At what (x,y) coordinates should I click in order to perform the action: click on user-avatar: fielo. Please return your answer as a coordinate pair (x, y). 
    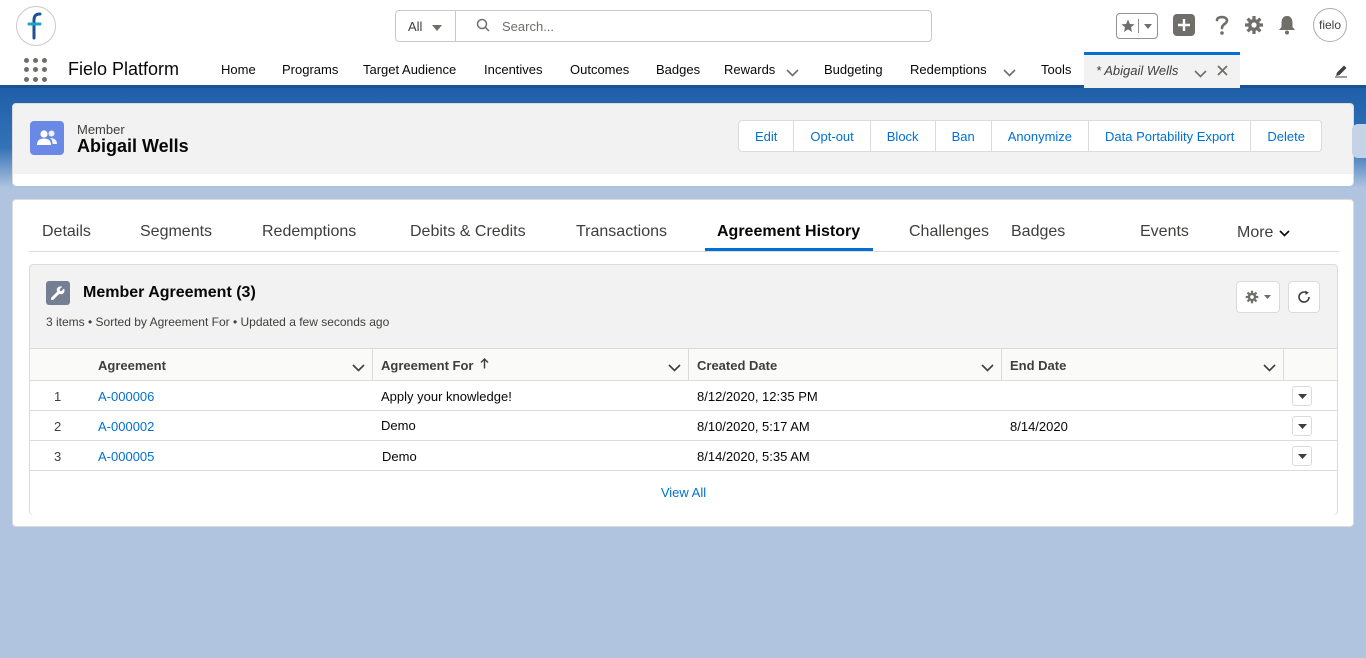
    Looking at the image, I should click on (1330, 25).